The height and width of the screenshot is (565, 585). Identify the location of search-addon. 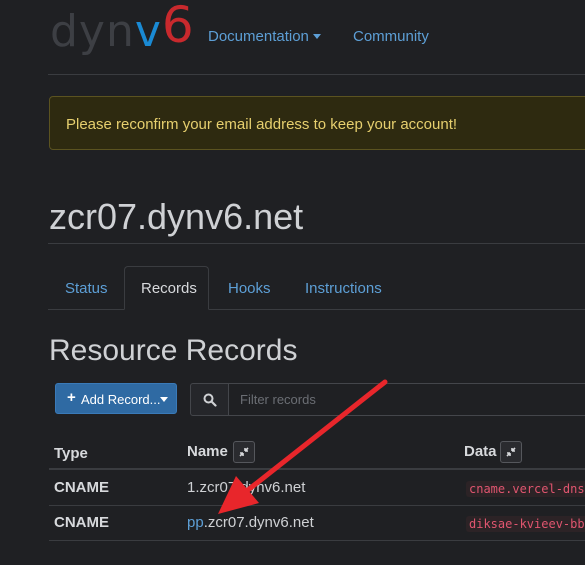
(209, 399).